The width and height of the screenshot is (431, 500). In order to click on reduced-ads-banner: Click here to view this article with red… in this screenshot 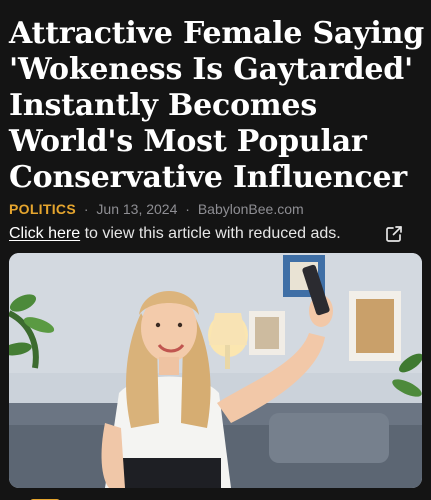, I will do `click(214, 234)`.